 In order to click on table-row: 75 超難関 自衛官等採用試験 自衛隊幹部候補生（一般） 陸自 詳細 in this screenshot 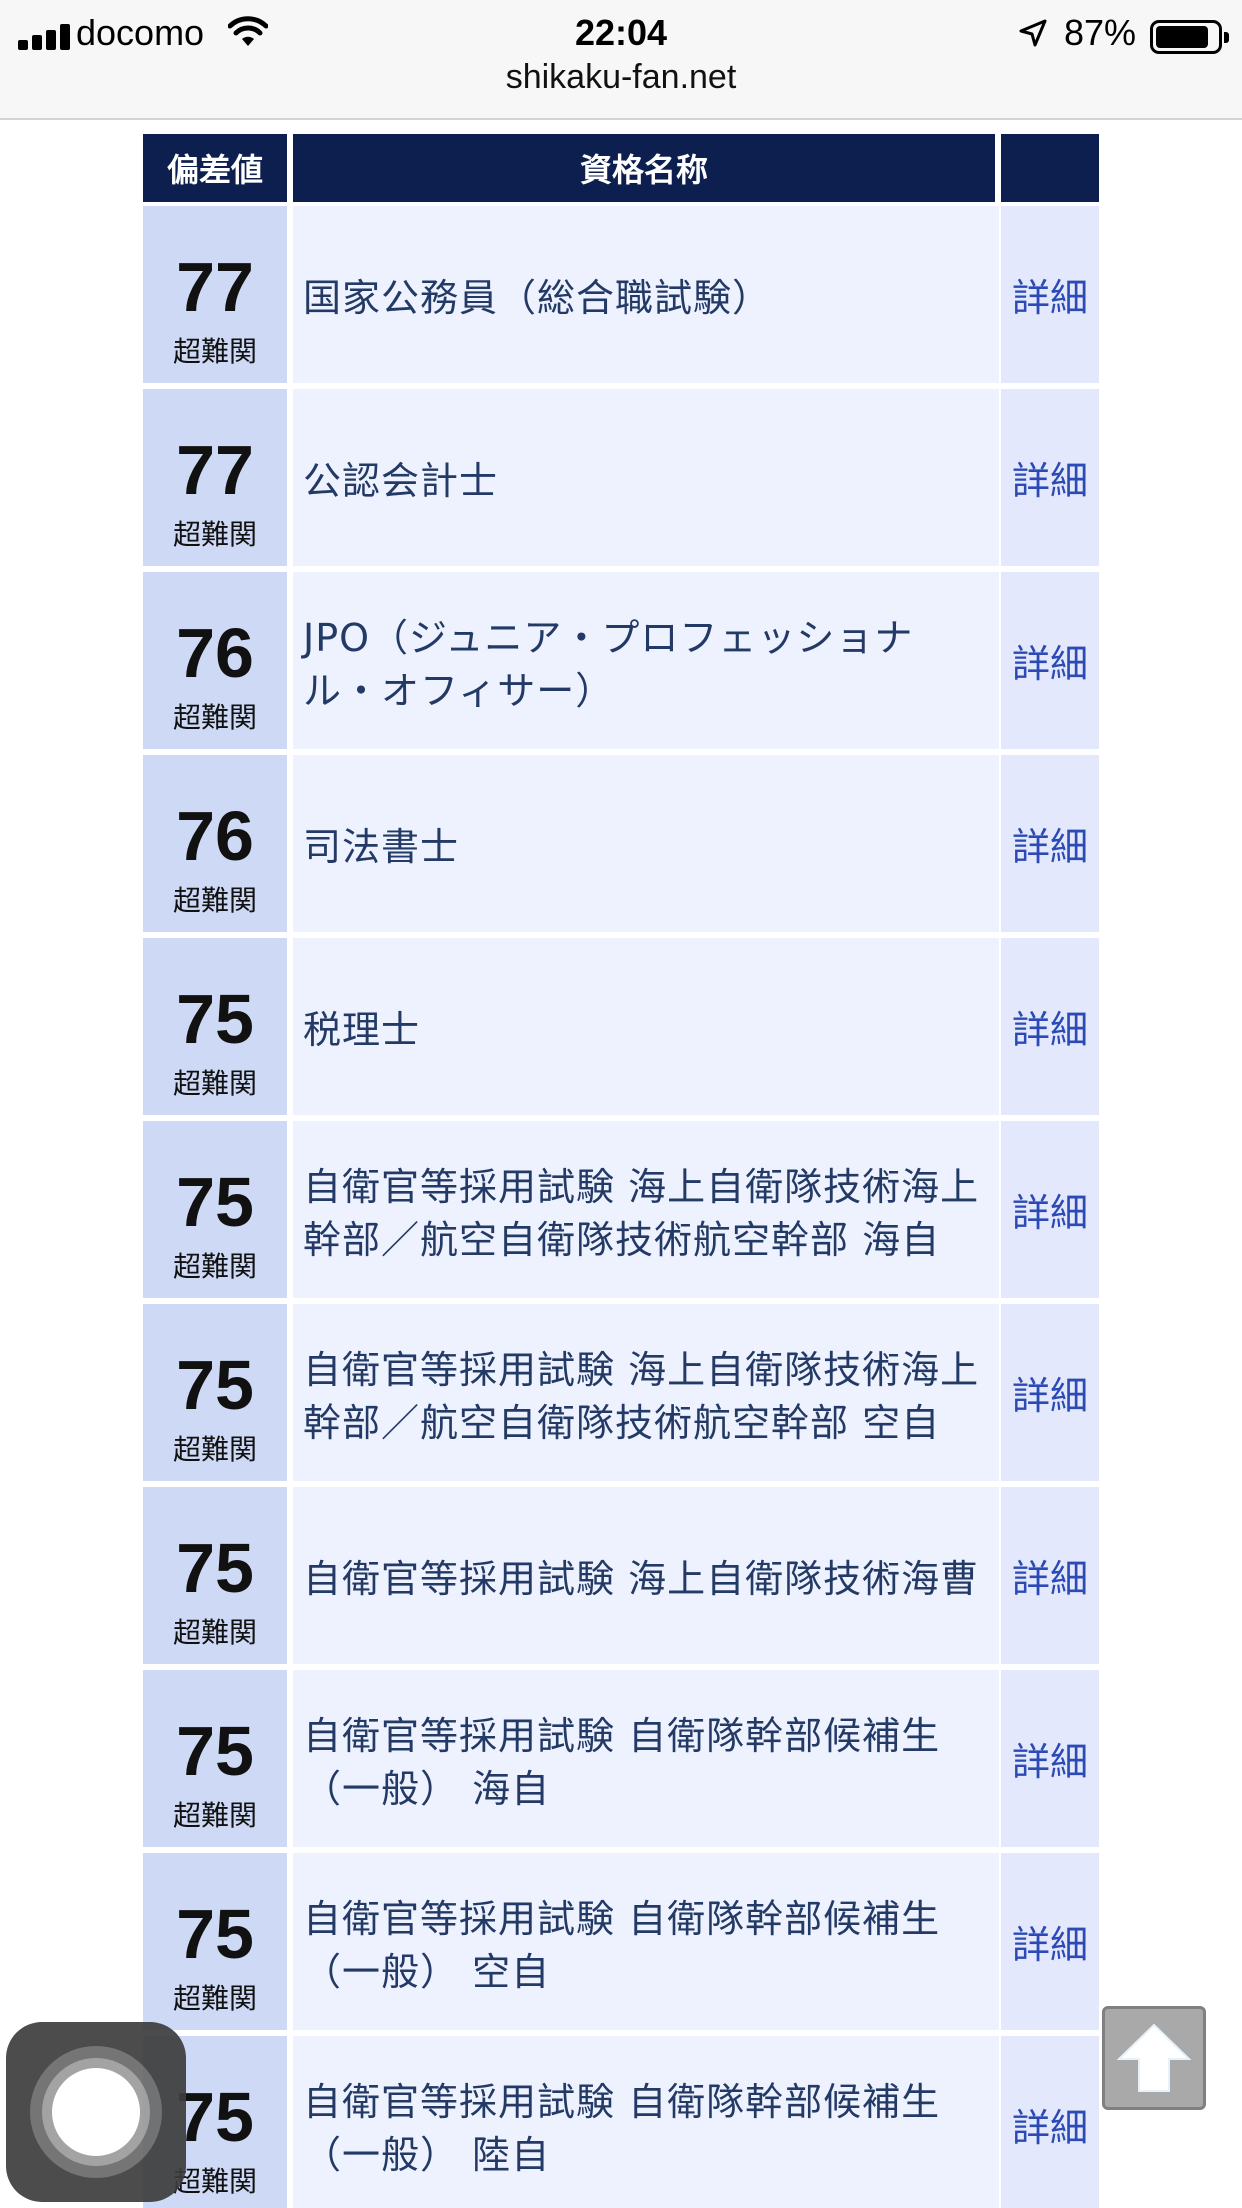, I will do `click(621, 2122)`.